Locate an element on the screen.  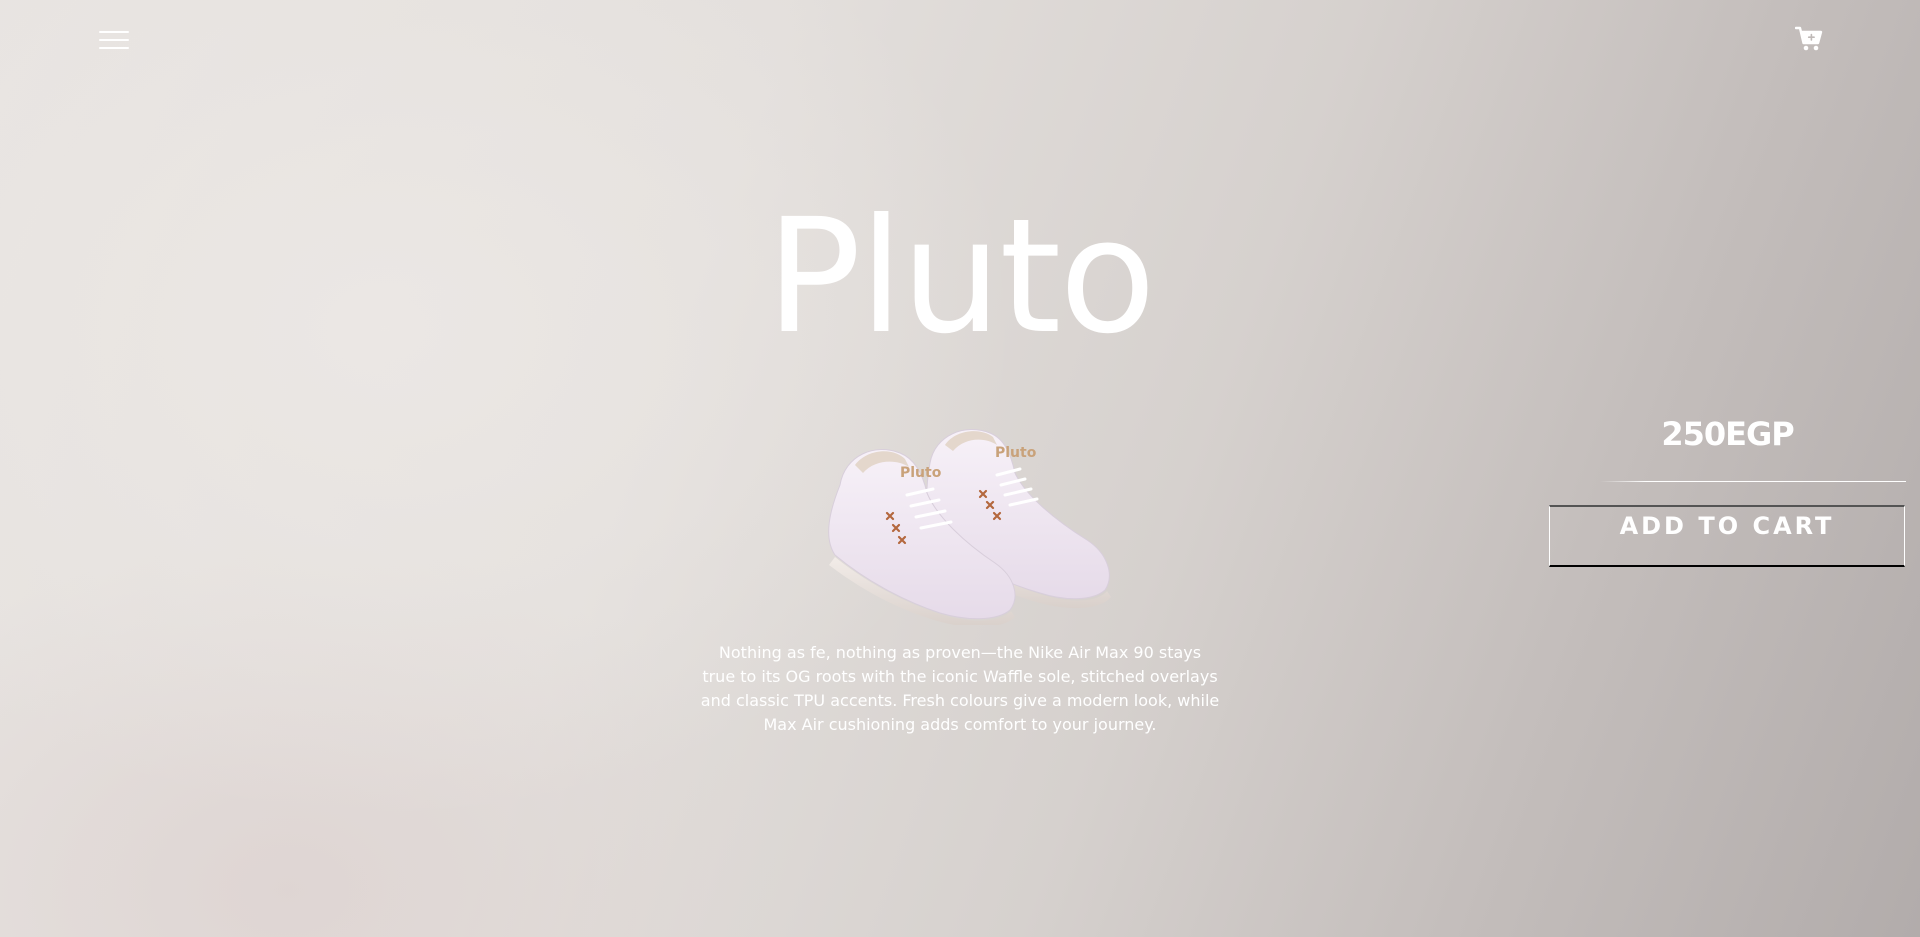
shopping-cart-icon is located at coordinates (1808, 38).